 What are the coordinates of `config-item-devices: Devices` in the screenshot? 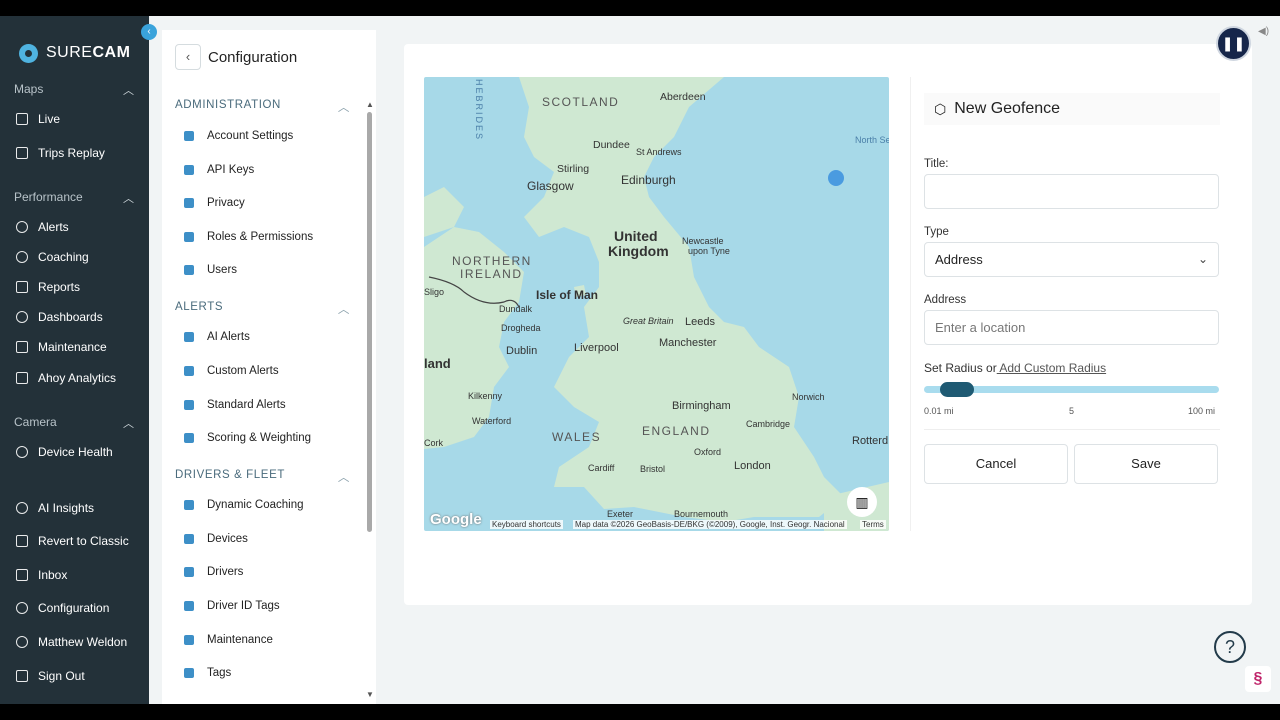 It's located at (216, 539).